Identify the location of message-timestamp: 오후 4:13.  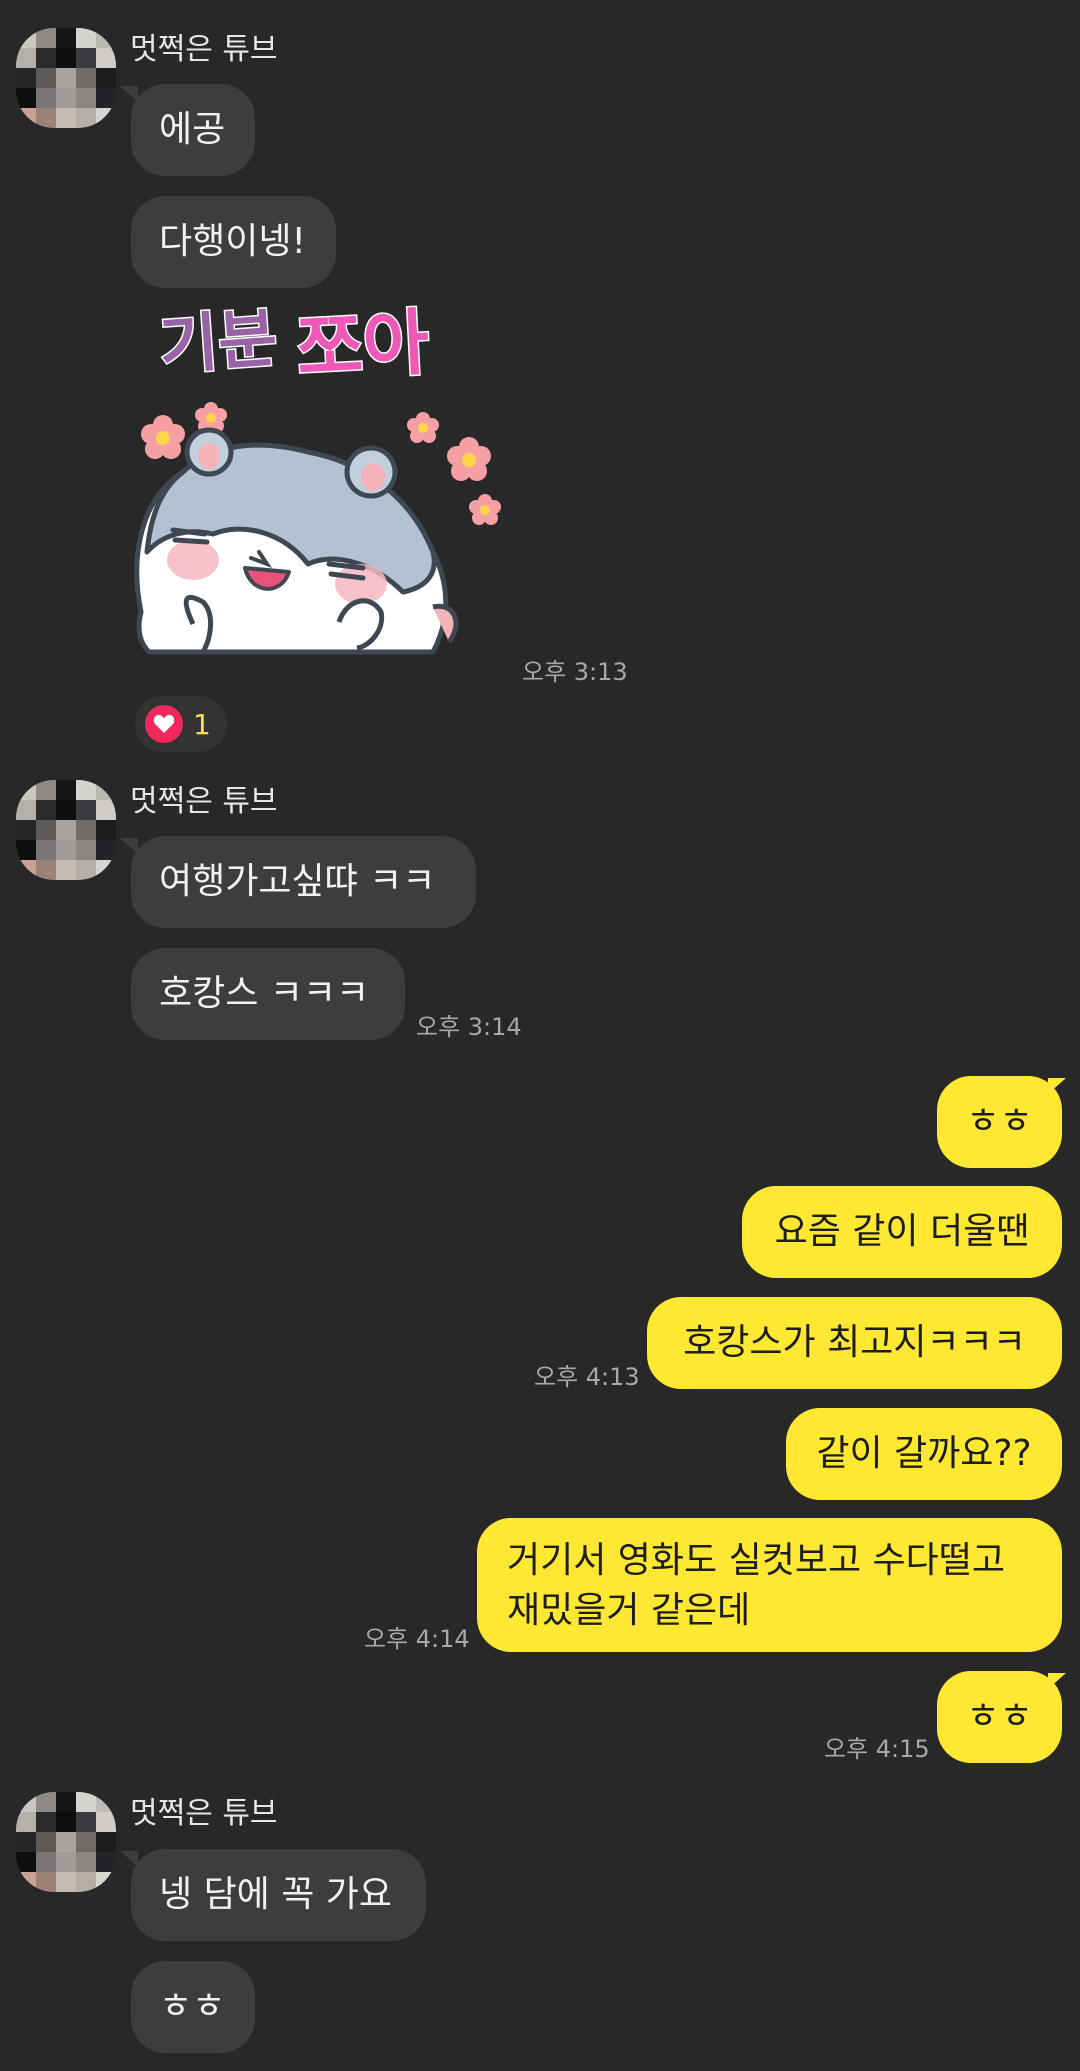
(587, 1377).